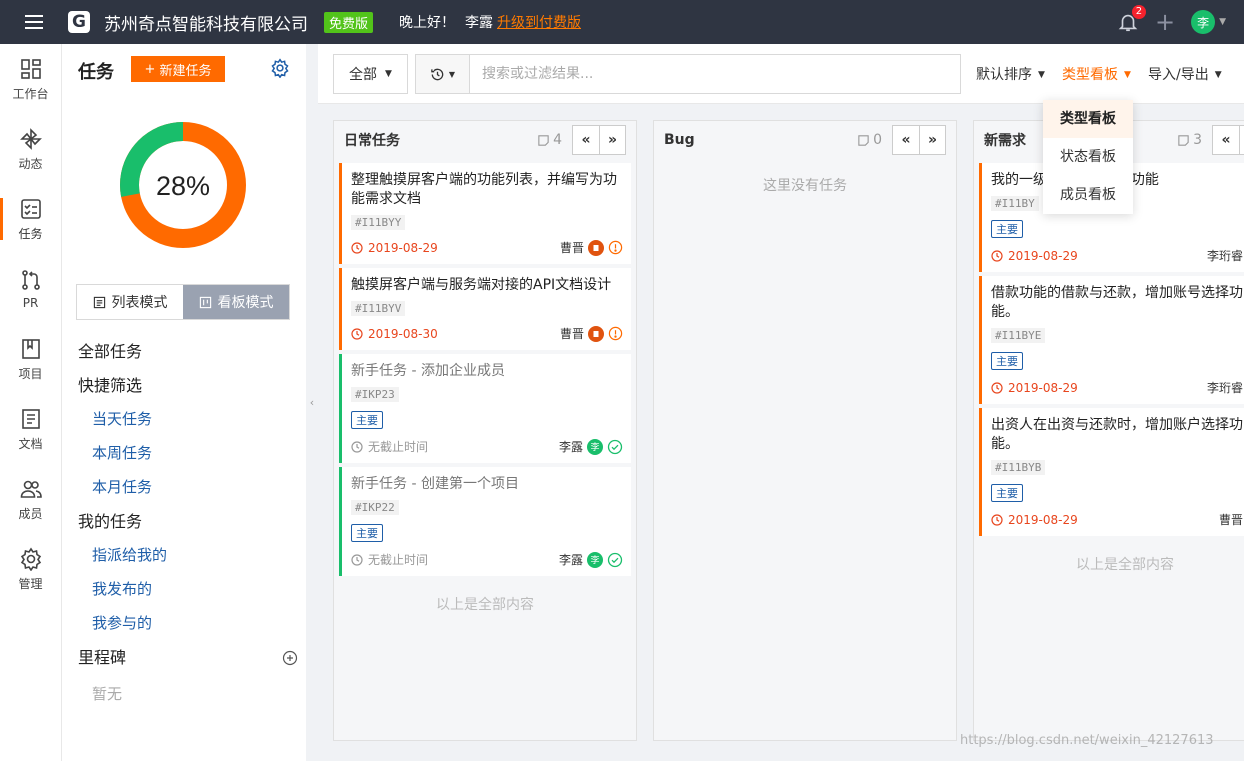 The height and width of the screenshot is (761, 1244). I want to click on dropdown-item-status-board: 状态看板, so click(1088, 157).